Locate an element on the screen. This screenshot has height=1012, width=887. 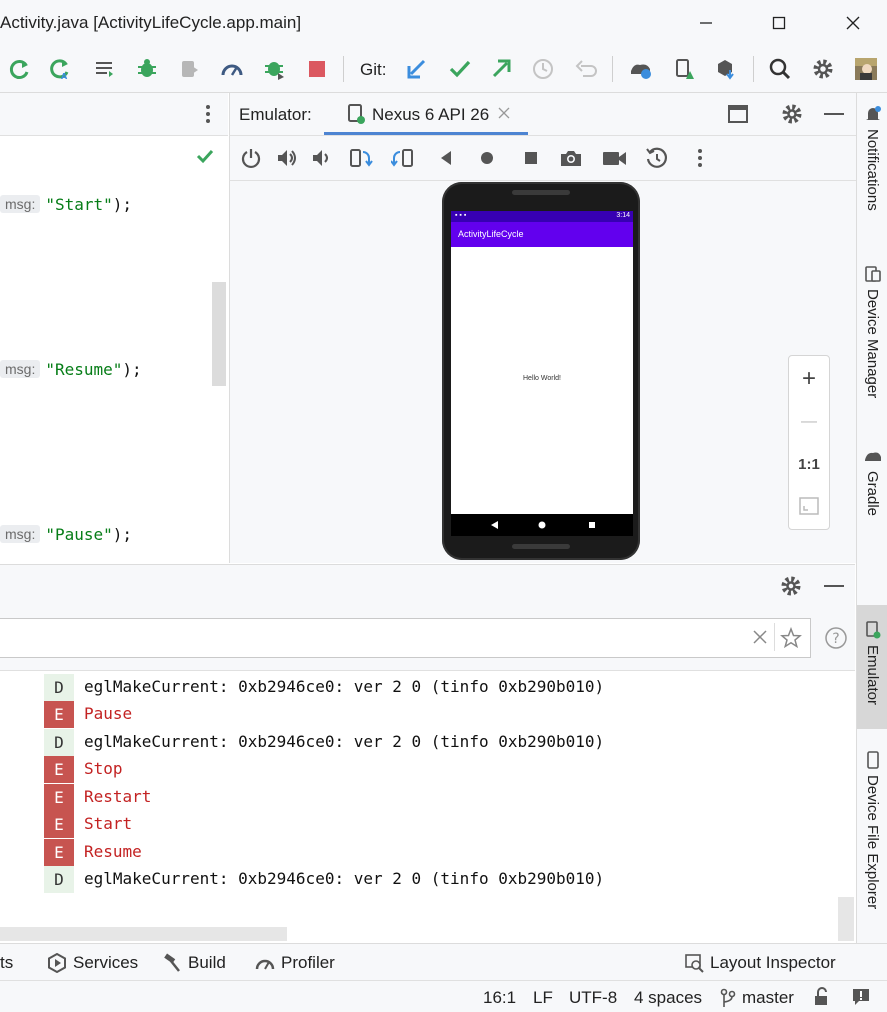
close-button is located at coordinates (853, 23).